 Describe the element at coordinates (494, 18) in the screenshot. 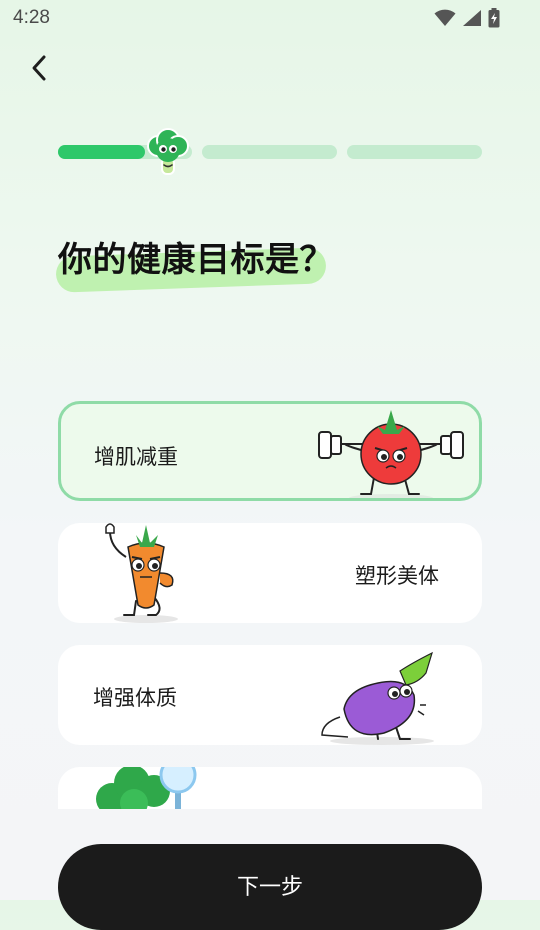

I see `battery-charging-icon` at that location.